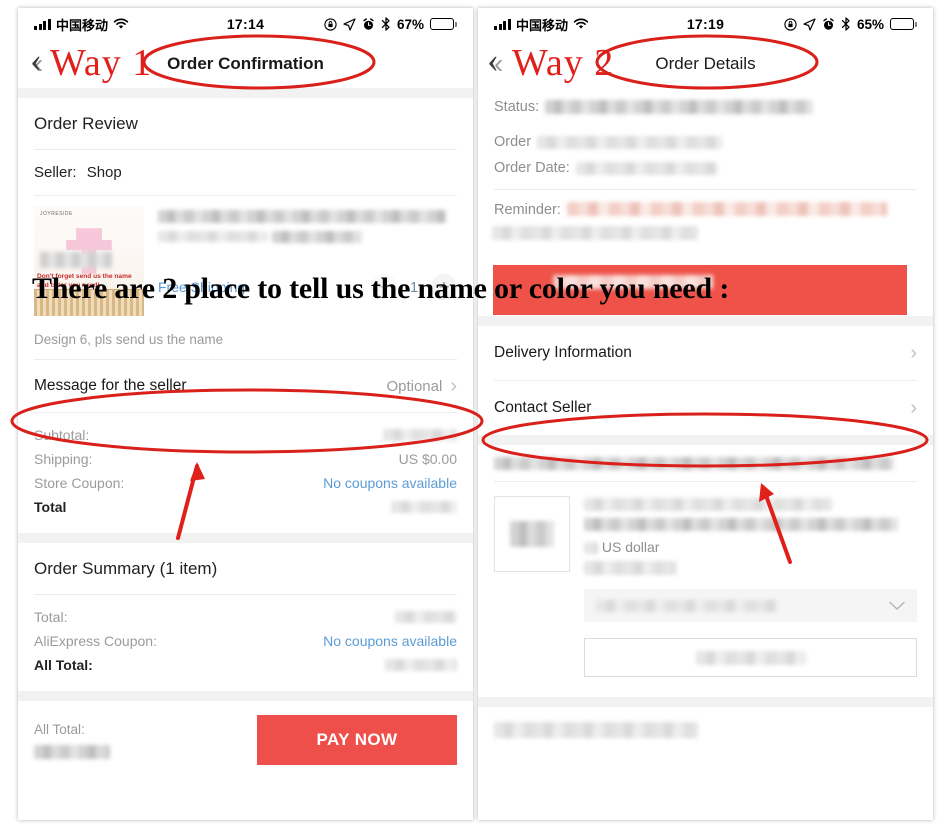  I want to click on product-action-button, so click(750, 657).